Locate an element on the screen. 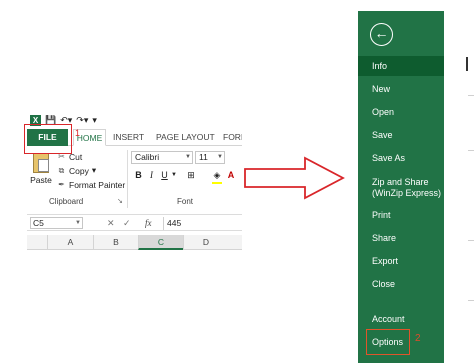 The height and width of the screenshot is (363, 474). copy-label: Copy is located at coordinates (79, 170).